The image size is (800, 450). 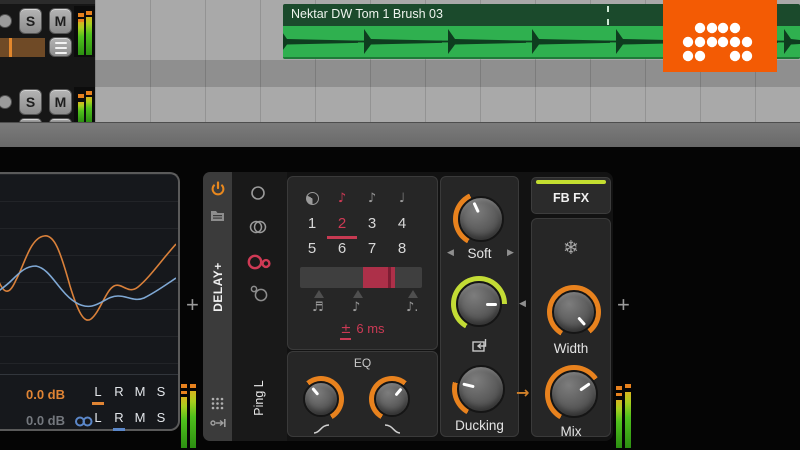 I want to click on automation-strip, so click(x=22, y=47).